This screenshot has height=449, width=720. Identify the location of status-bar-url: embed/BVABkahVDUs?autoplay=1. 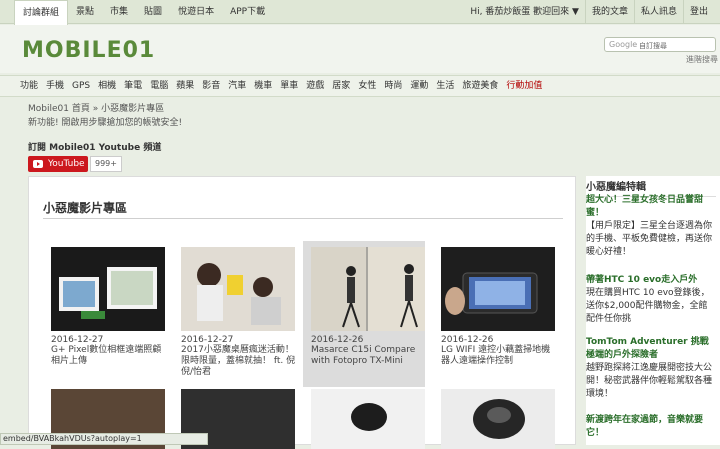
(104, 439).